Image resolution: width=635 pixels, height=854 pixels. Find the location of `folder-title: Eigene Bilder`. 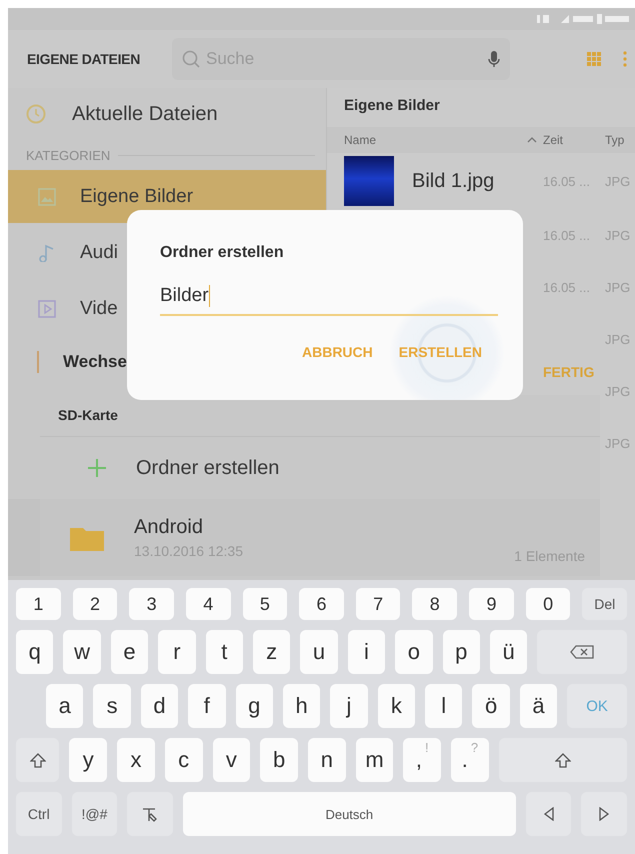

folder-title: Eigene Bilder is located at coordinates (392, 106).